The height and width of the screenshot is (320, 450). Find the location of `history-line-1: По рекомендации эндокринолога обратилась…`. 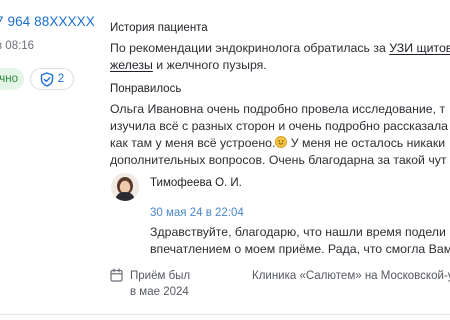

history-line-1: По рекомендации эндокринолога обратилась… is located at coordinates (280, 48).